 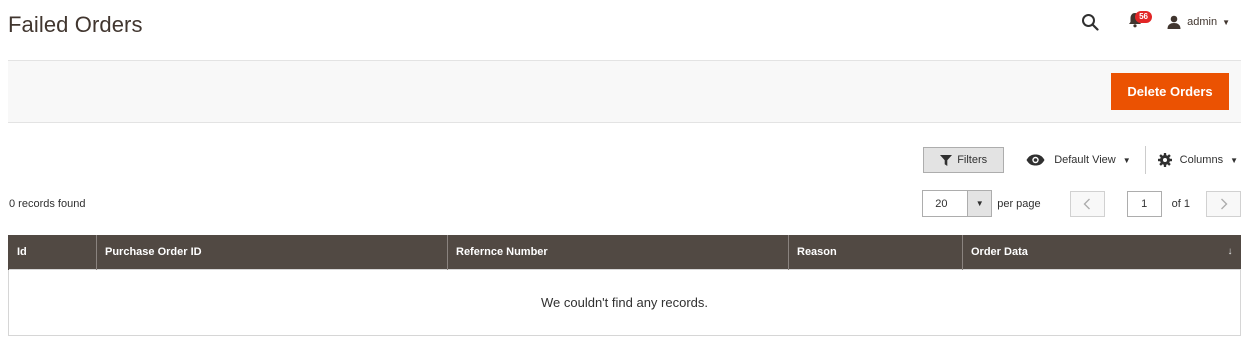 I want to click on view-switcher: Default View ▼, so click(x=1085, y=160).